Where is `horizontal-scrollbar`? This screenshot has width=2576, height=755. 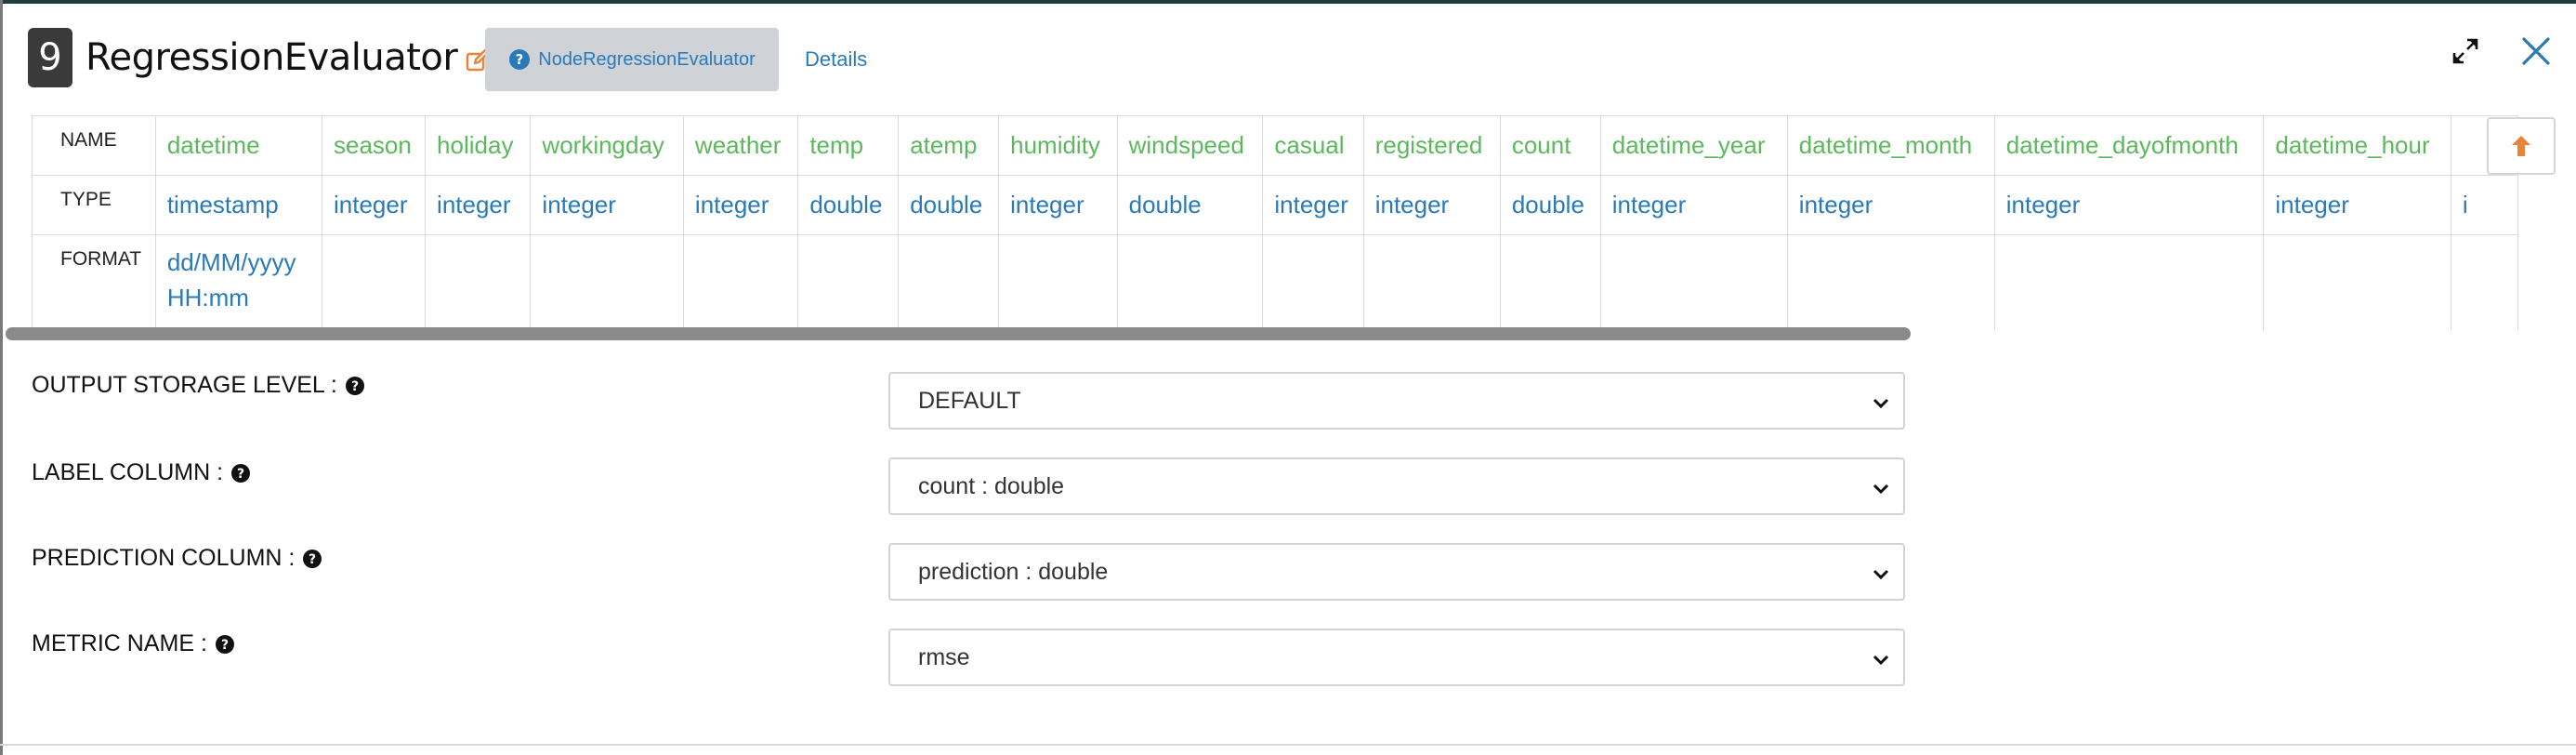
horizontal-scrollbar is located at coordinates (958, 333).